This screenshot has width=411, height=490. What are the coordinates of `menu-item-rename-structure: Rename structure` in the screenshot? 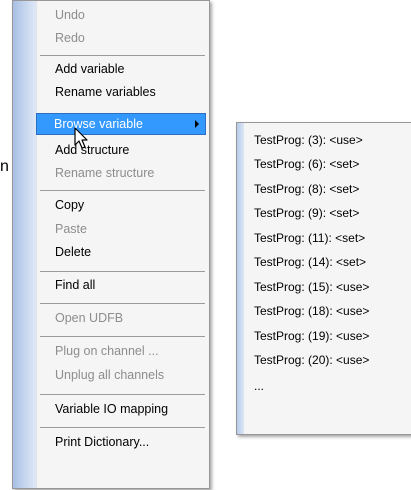 It's located at (122, 173).